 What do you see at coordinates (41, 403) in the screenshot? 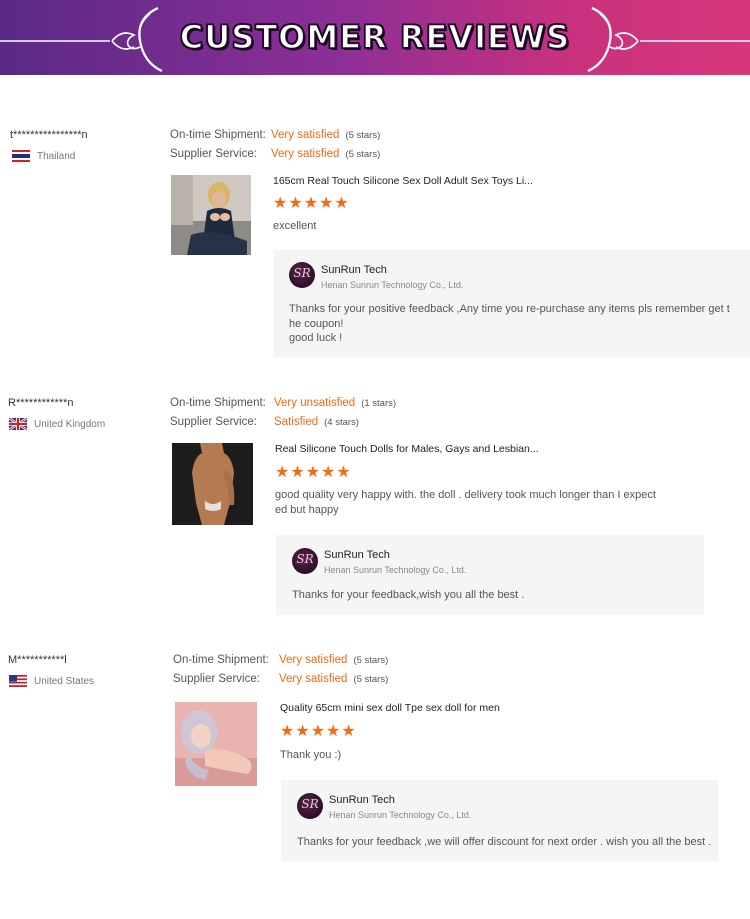
I see `buyer-name: R************n` at bounding box center [41, 403].